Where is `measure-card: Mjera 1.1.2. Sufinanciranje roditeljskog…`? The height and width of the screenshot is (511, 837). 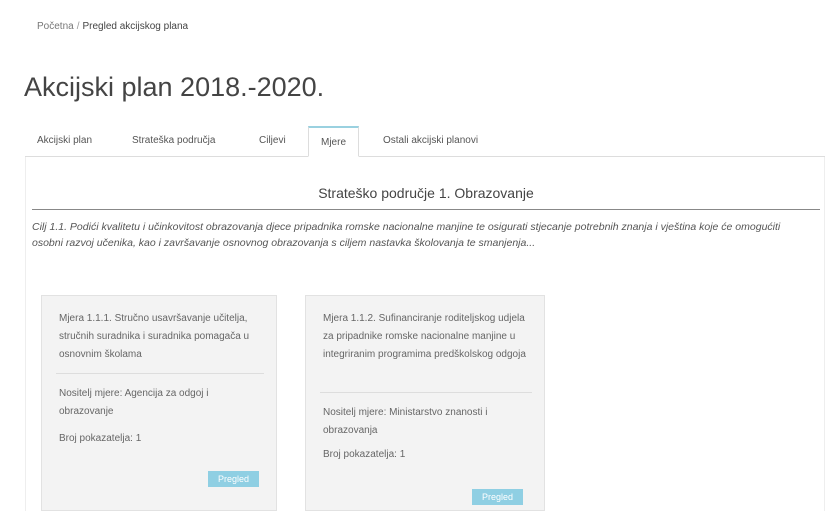
measure-card: Mjera 1.1.2. Sufinanciranje roditeljskog… is located at coordinates (425, 403).